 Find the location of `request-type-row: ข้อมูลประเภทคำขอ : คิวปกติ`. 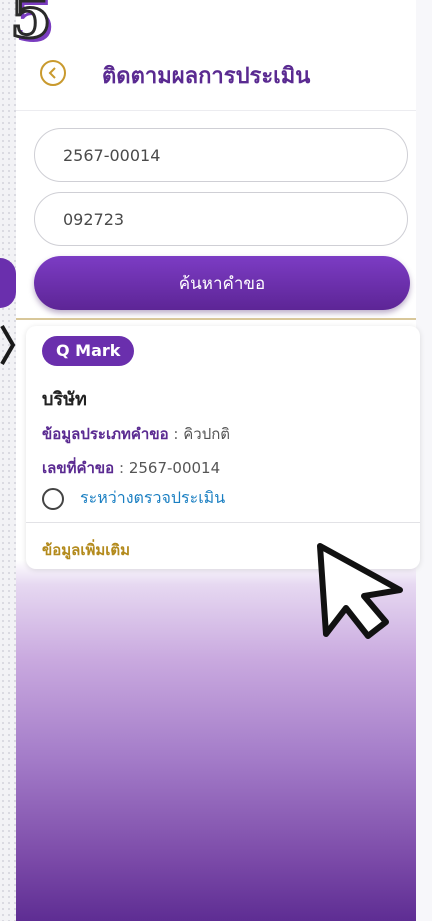

request-type-row: ข้อมูลประเภทคำขอ : คิวปกติ is located at coordinates (136, 434).